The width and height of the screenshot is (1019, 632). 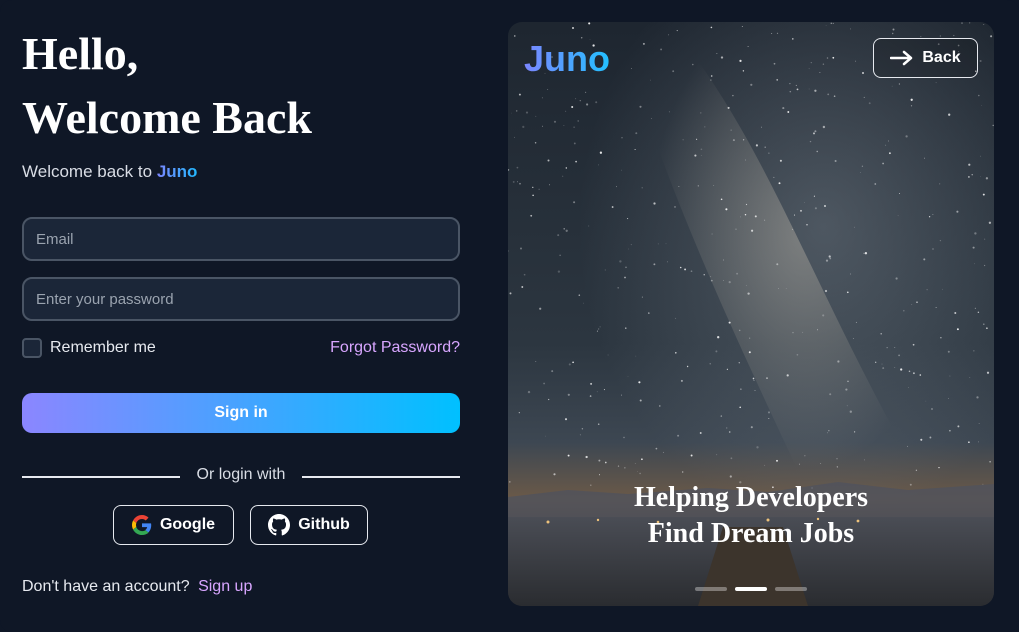 I want to click on tagline-line-1: Helping Developers, so click(x=751, y=497).